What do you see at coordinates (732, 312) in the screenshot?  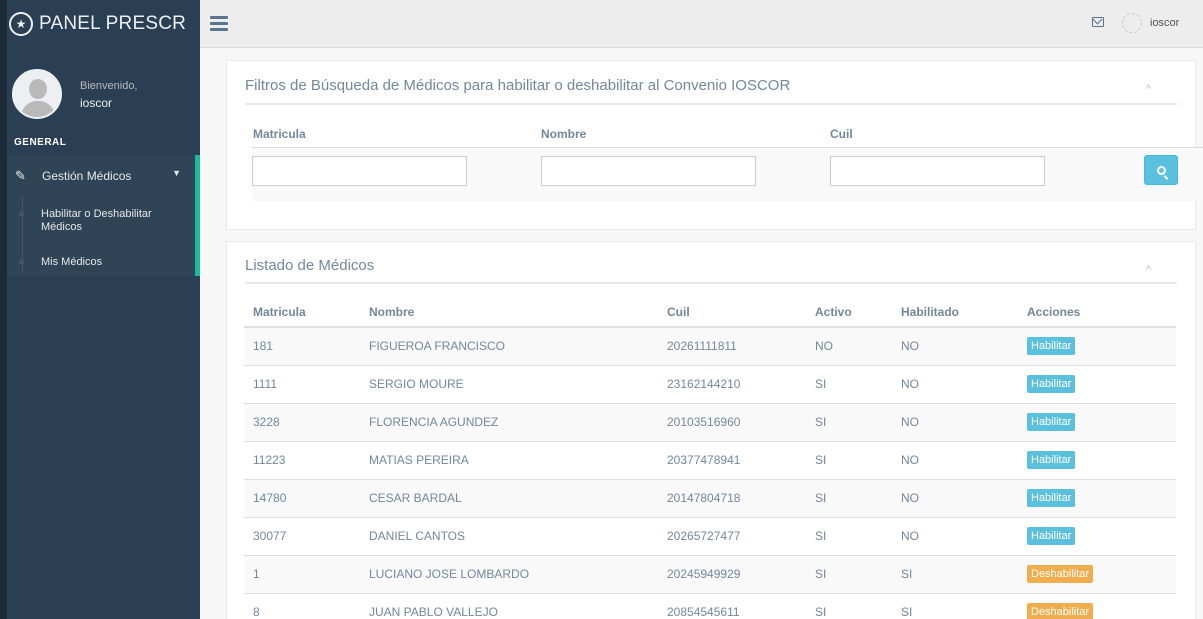 I see `col-header: Cuil` at bounding box center [732, 312].